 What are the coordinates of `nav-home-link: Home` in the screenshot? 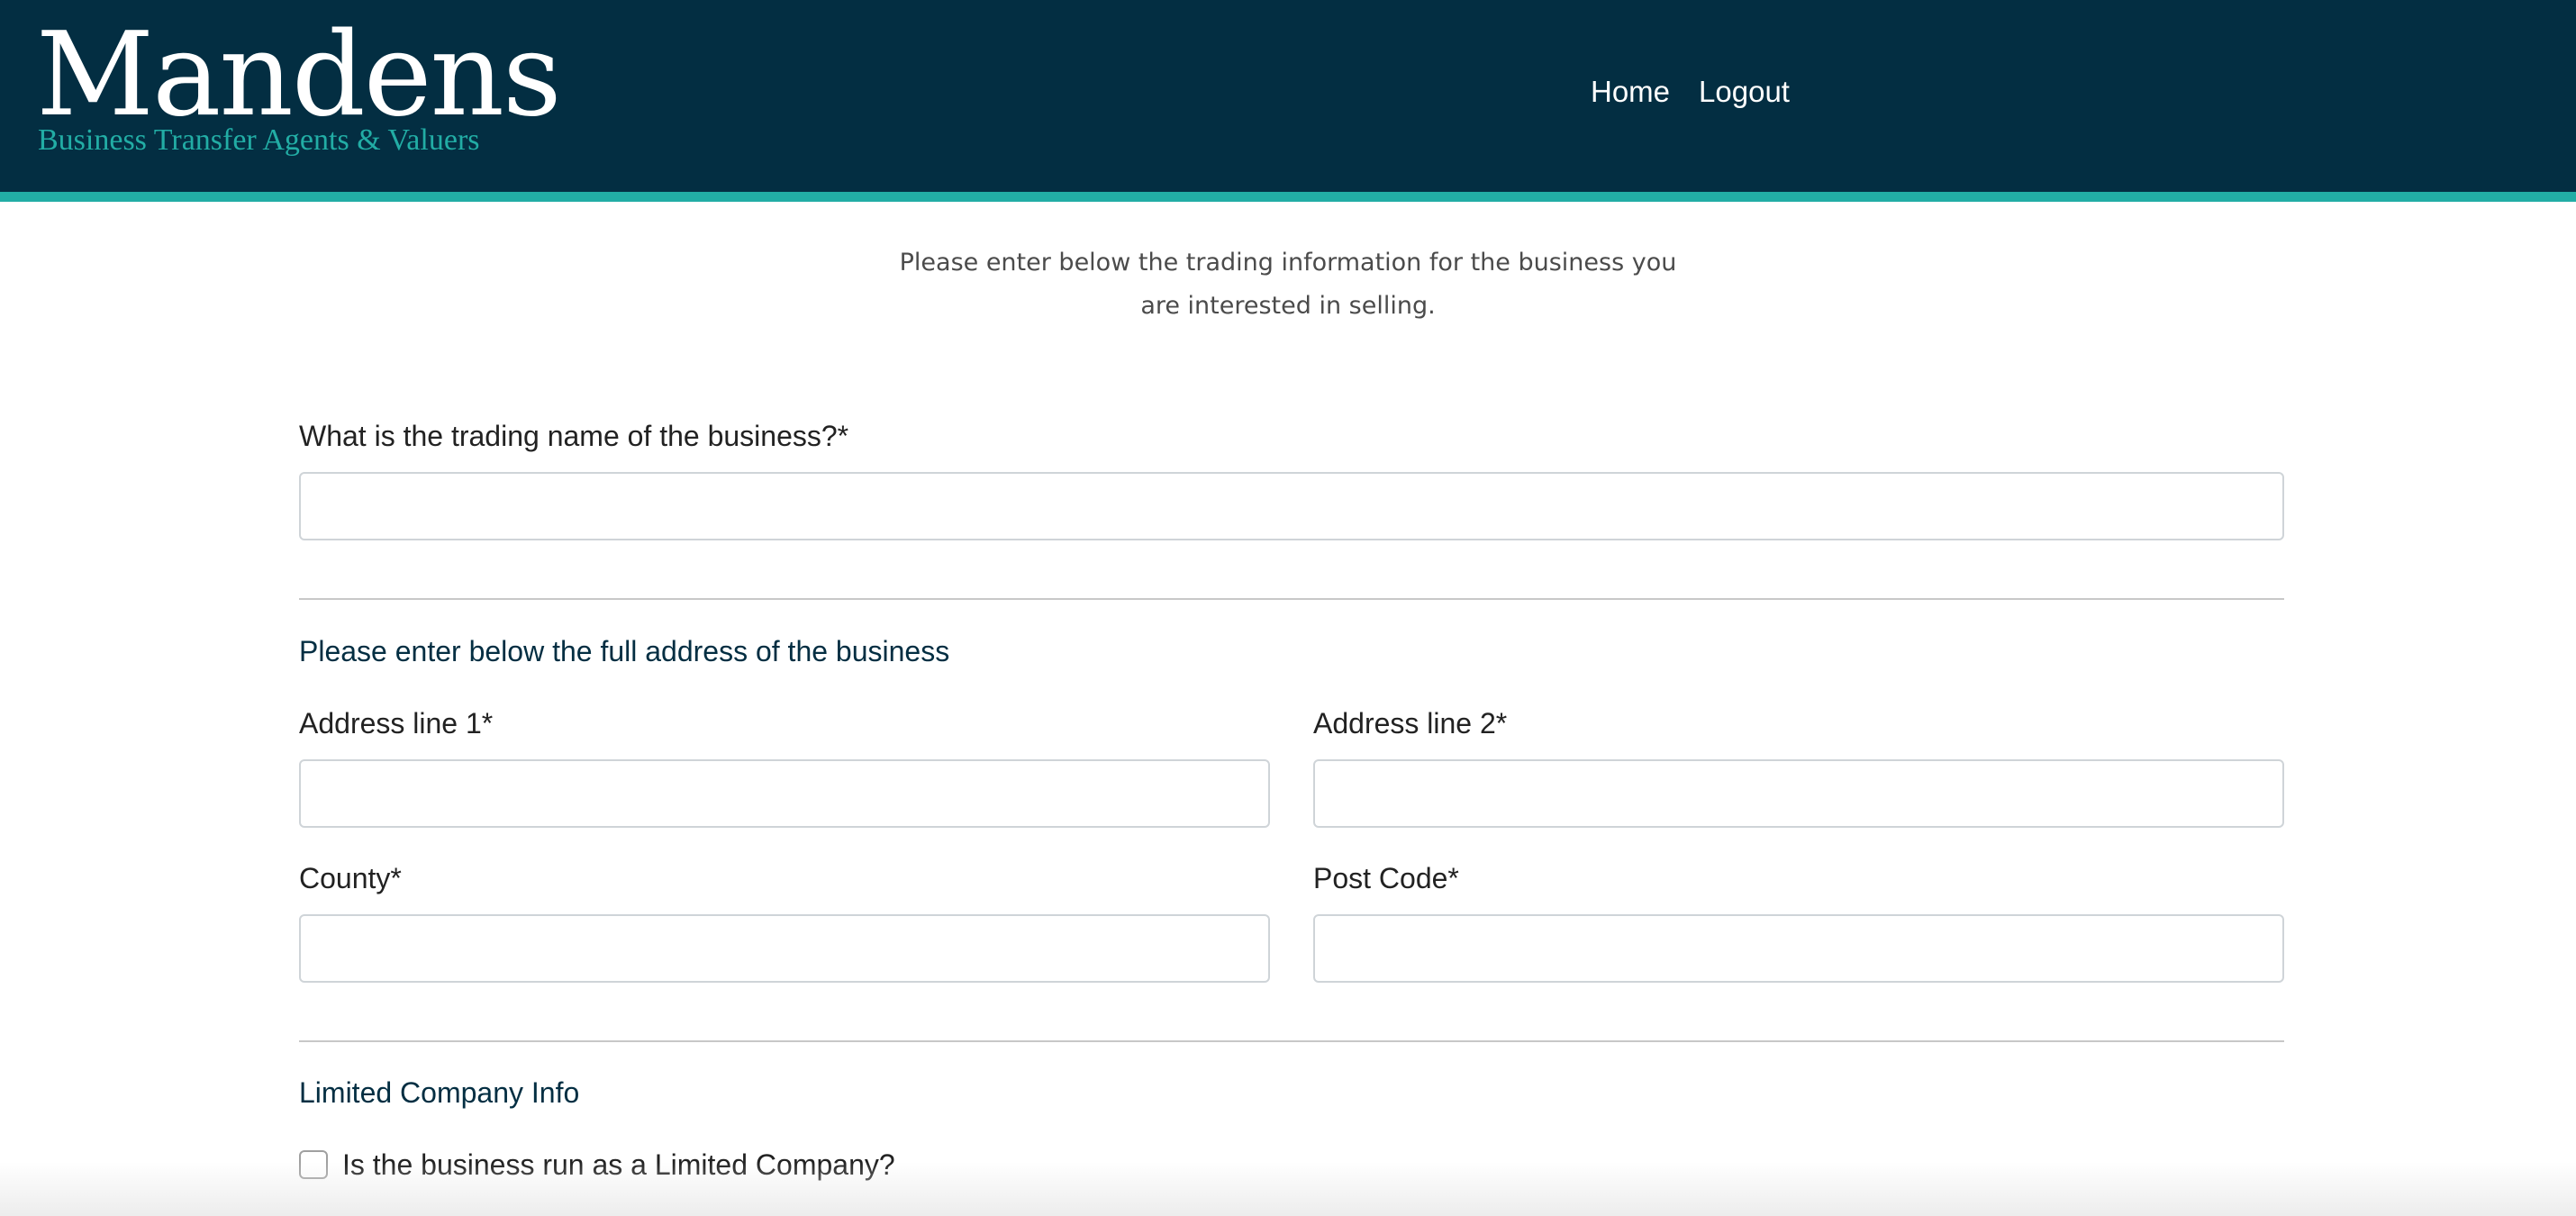 It's located at (1630, 91).